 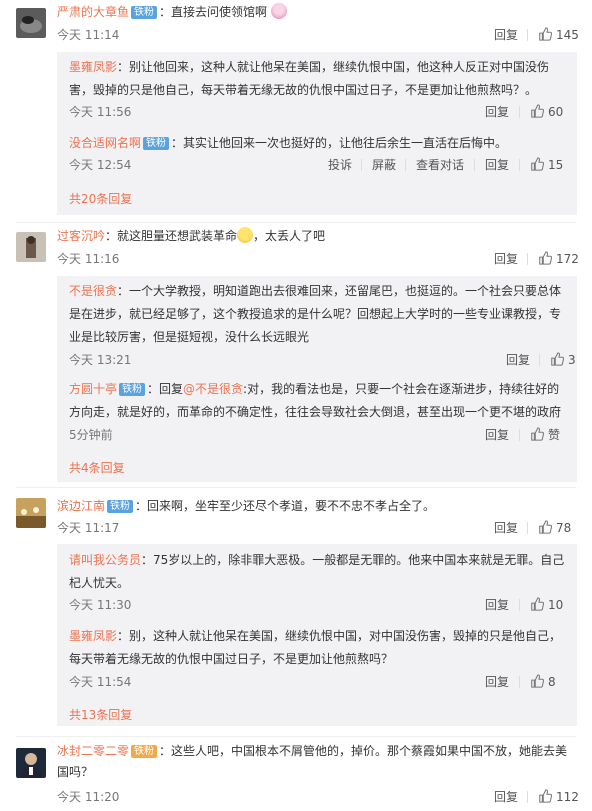 I want to click on comment-text: ：就这胆量还想武装革命, so click(x=171, y=236).